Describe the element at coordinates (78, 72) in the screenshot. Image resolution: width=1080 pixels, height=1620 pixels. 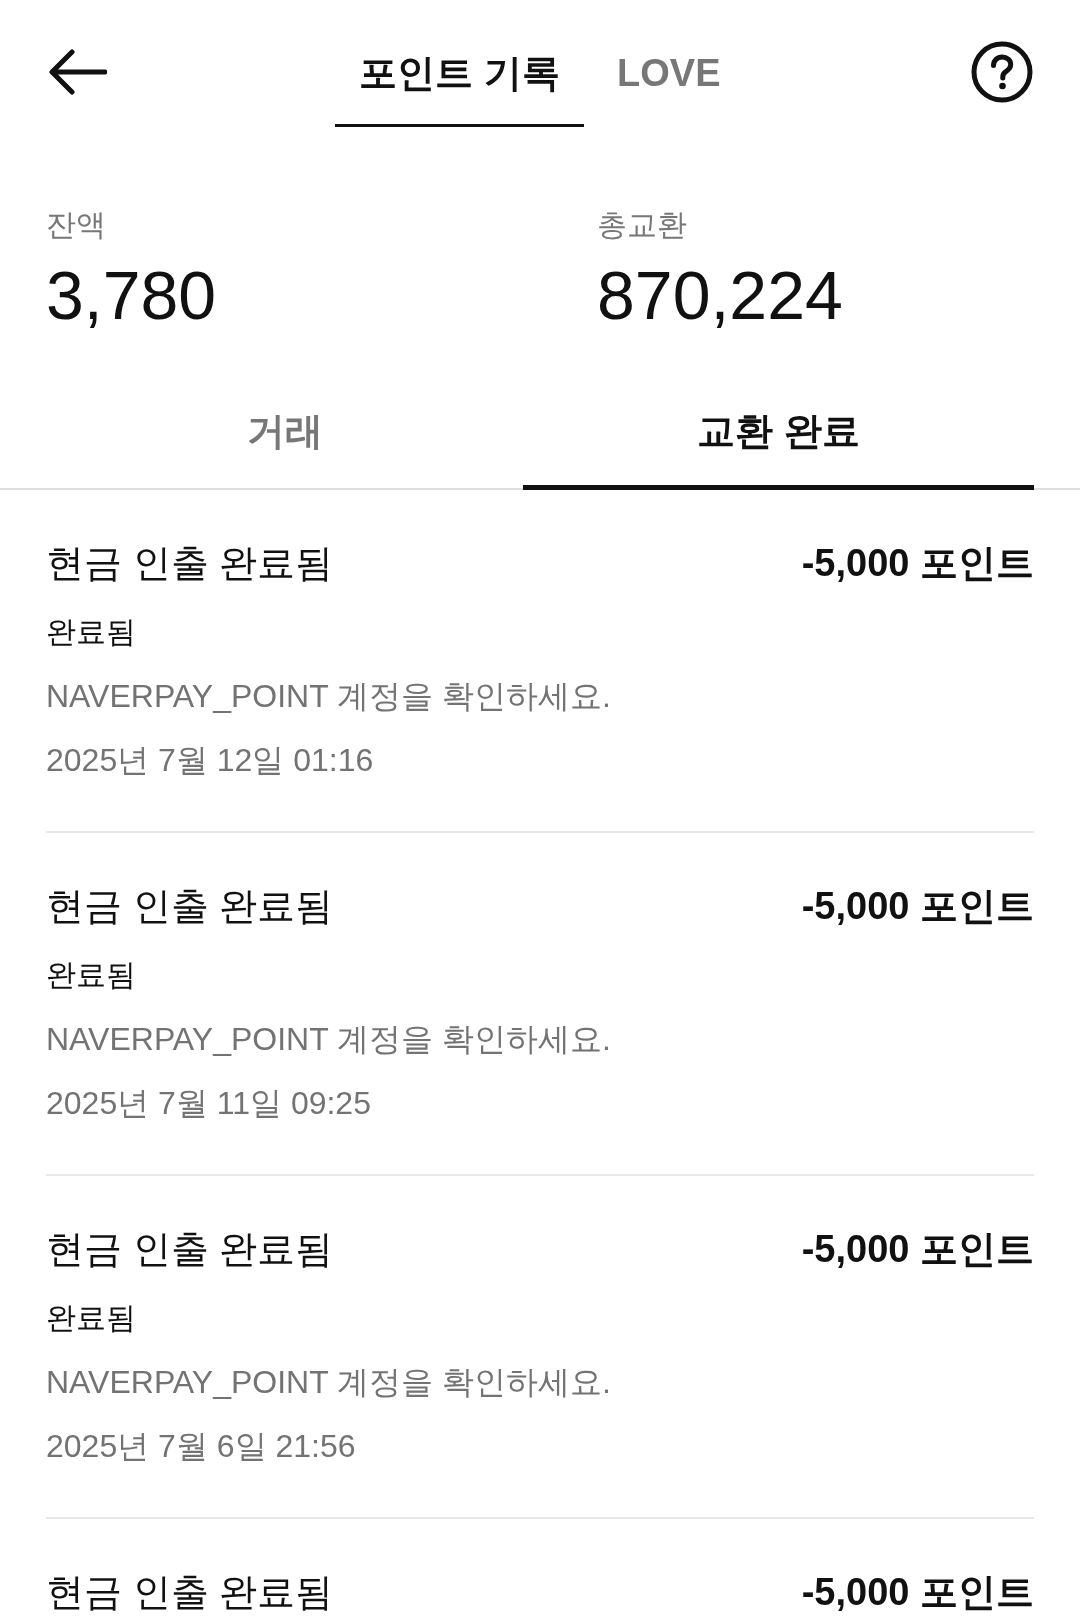
I see `back-arrow-icon` at that location.